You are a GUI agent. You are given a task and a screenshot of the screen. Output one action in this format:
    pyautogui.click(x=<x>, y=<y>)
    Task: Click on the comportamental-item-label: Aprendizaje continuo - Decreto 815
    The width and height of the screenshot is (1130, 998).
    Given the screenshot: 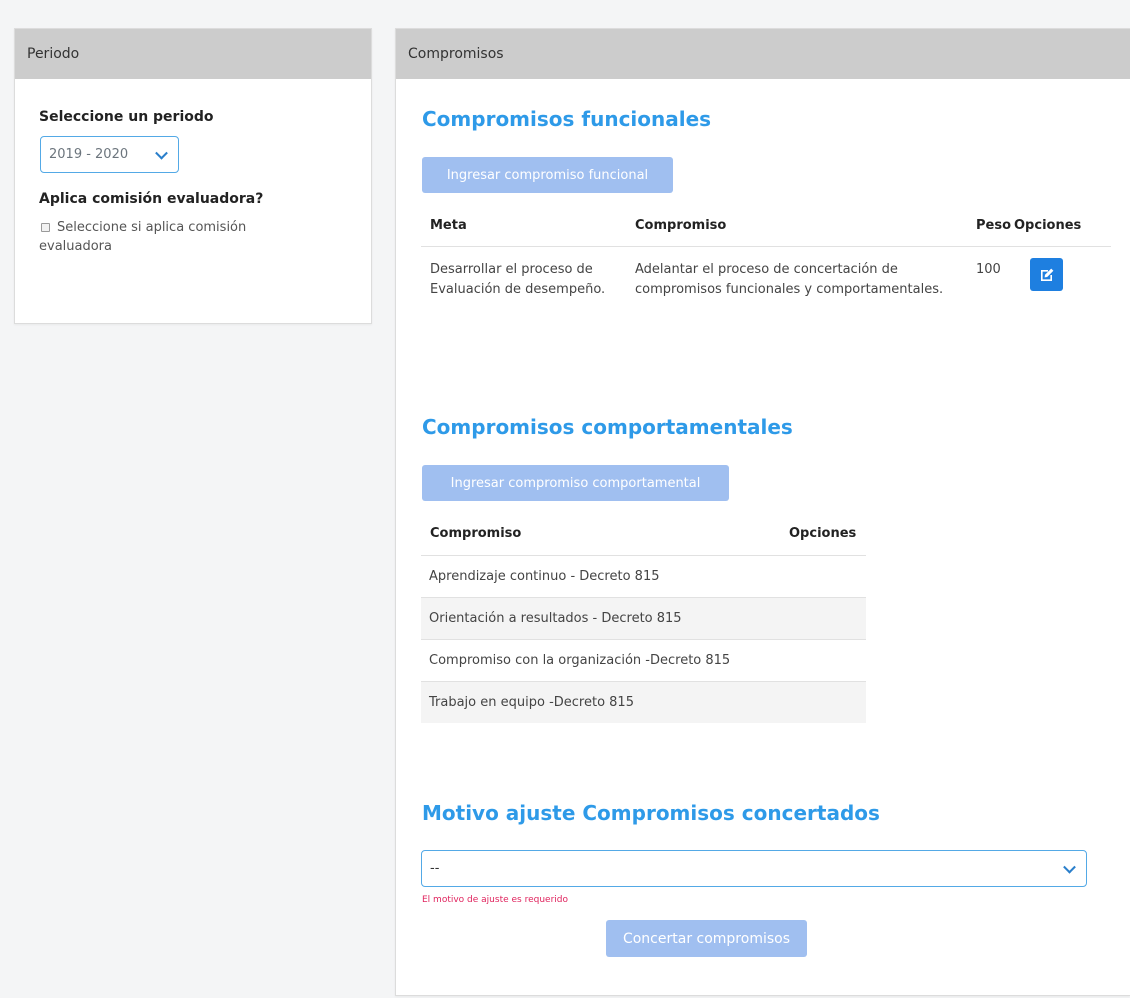 What is the action you would take?
    pyautogui.click(x=544, y=576)
    